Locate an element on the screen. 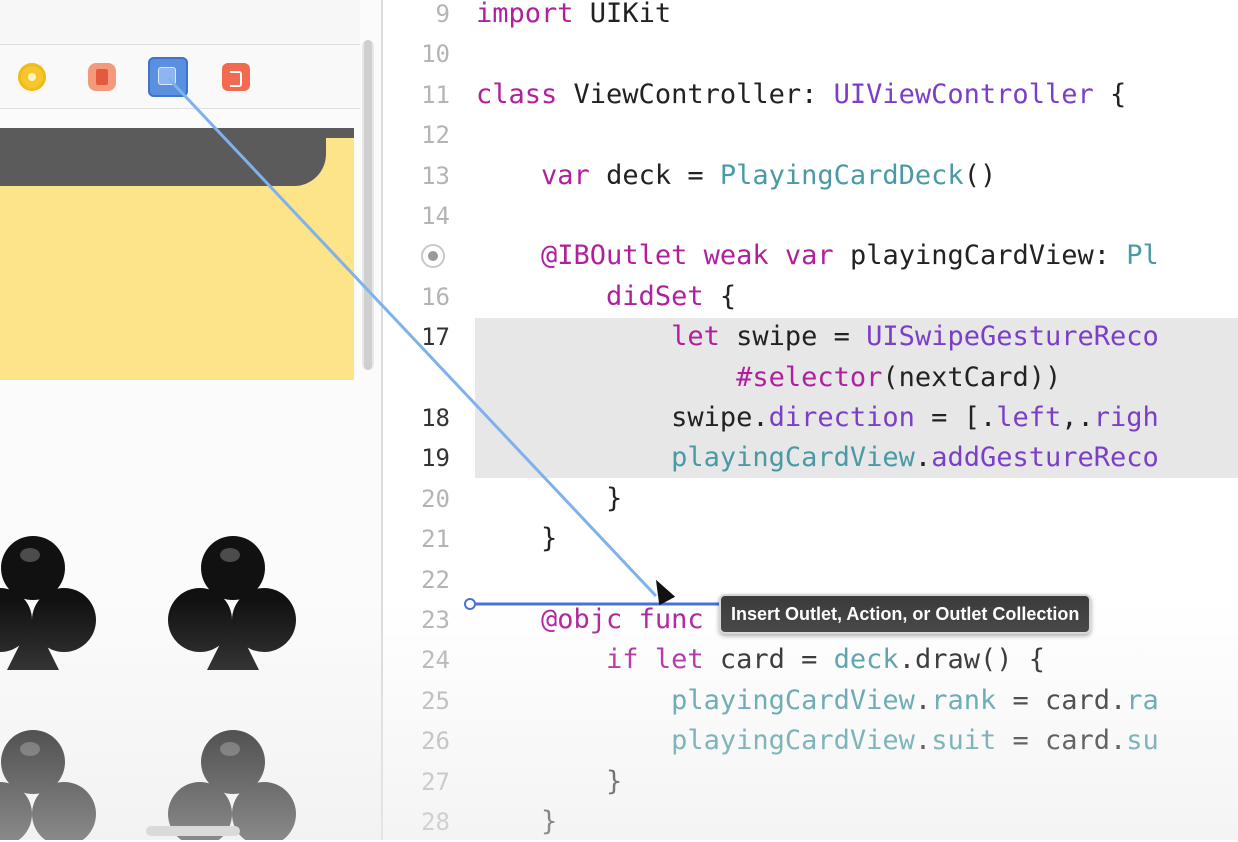 Image resolution: width=1238 pixels, height=842 pixels. code-text: @objc func is located at coordinates (590, 620).